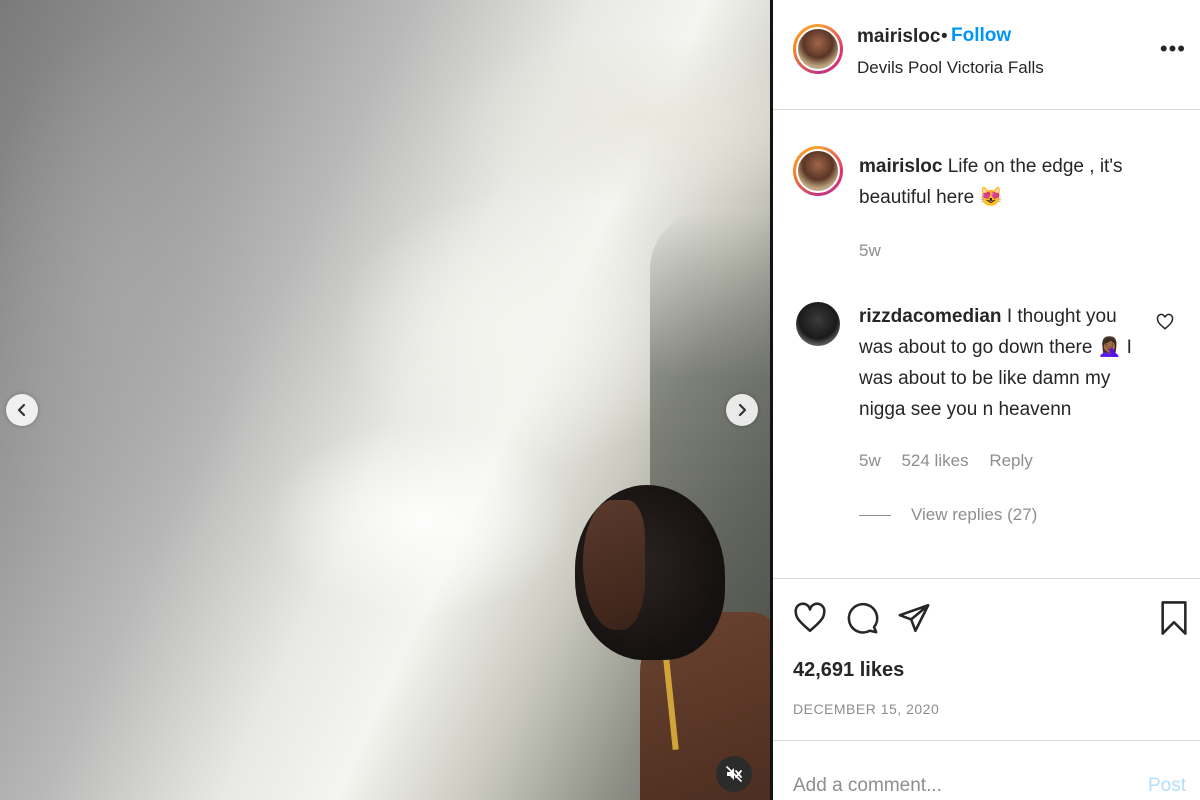 This screenshot has width=1200, height=800. Describe the element at coordinates (818, 171) in the screenshot. I see `caption-avatar` at that location.